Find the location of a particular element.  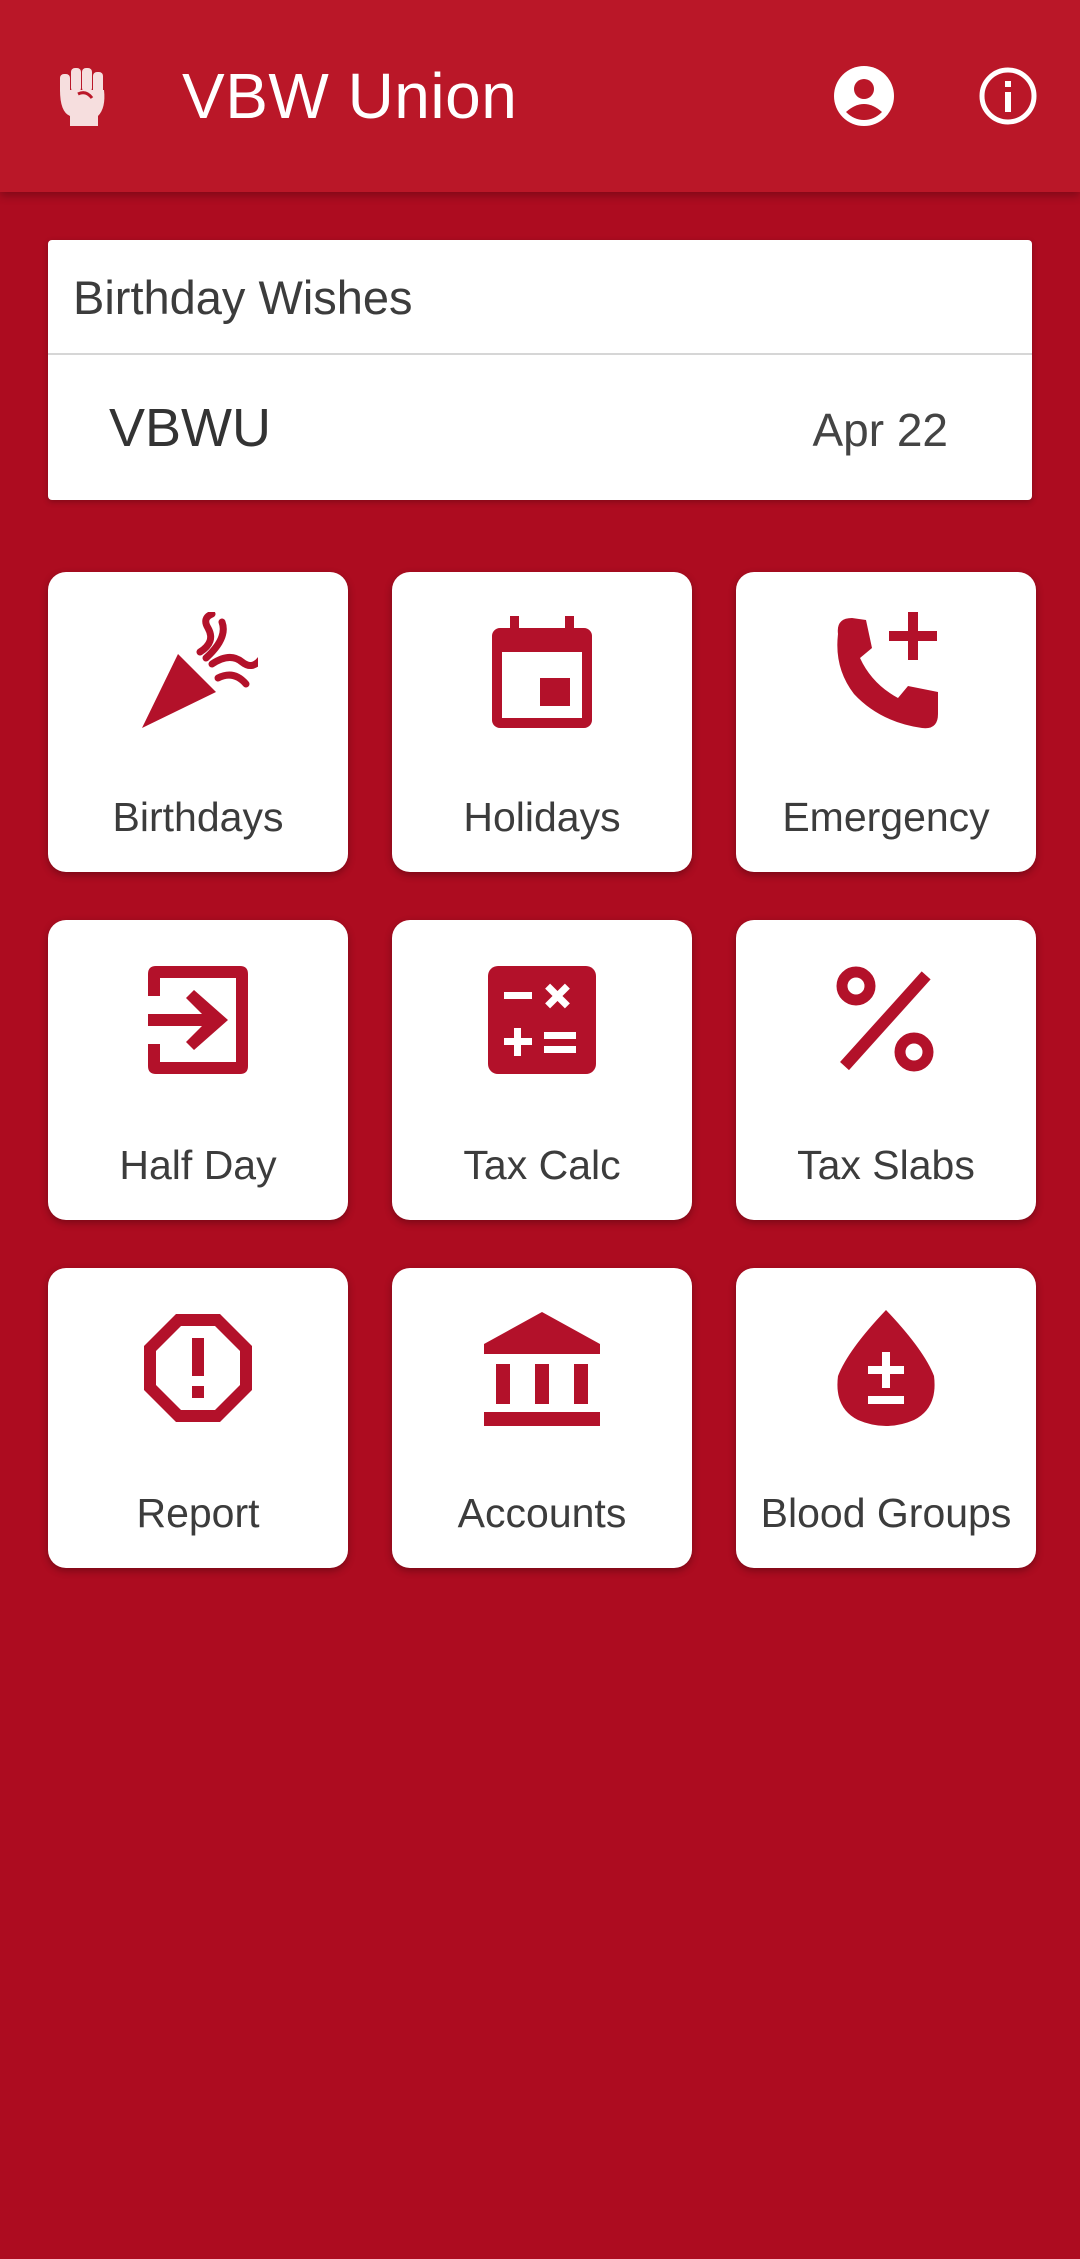

phone-add-icon is located at coordinates (887, 670).